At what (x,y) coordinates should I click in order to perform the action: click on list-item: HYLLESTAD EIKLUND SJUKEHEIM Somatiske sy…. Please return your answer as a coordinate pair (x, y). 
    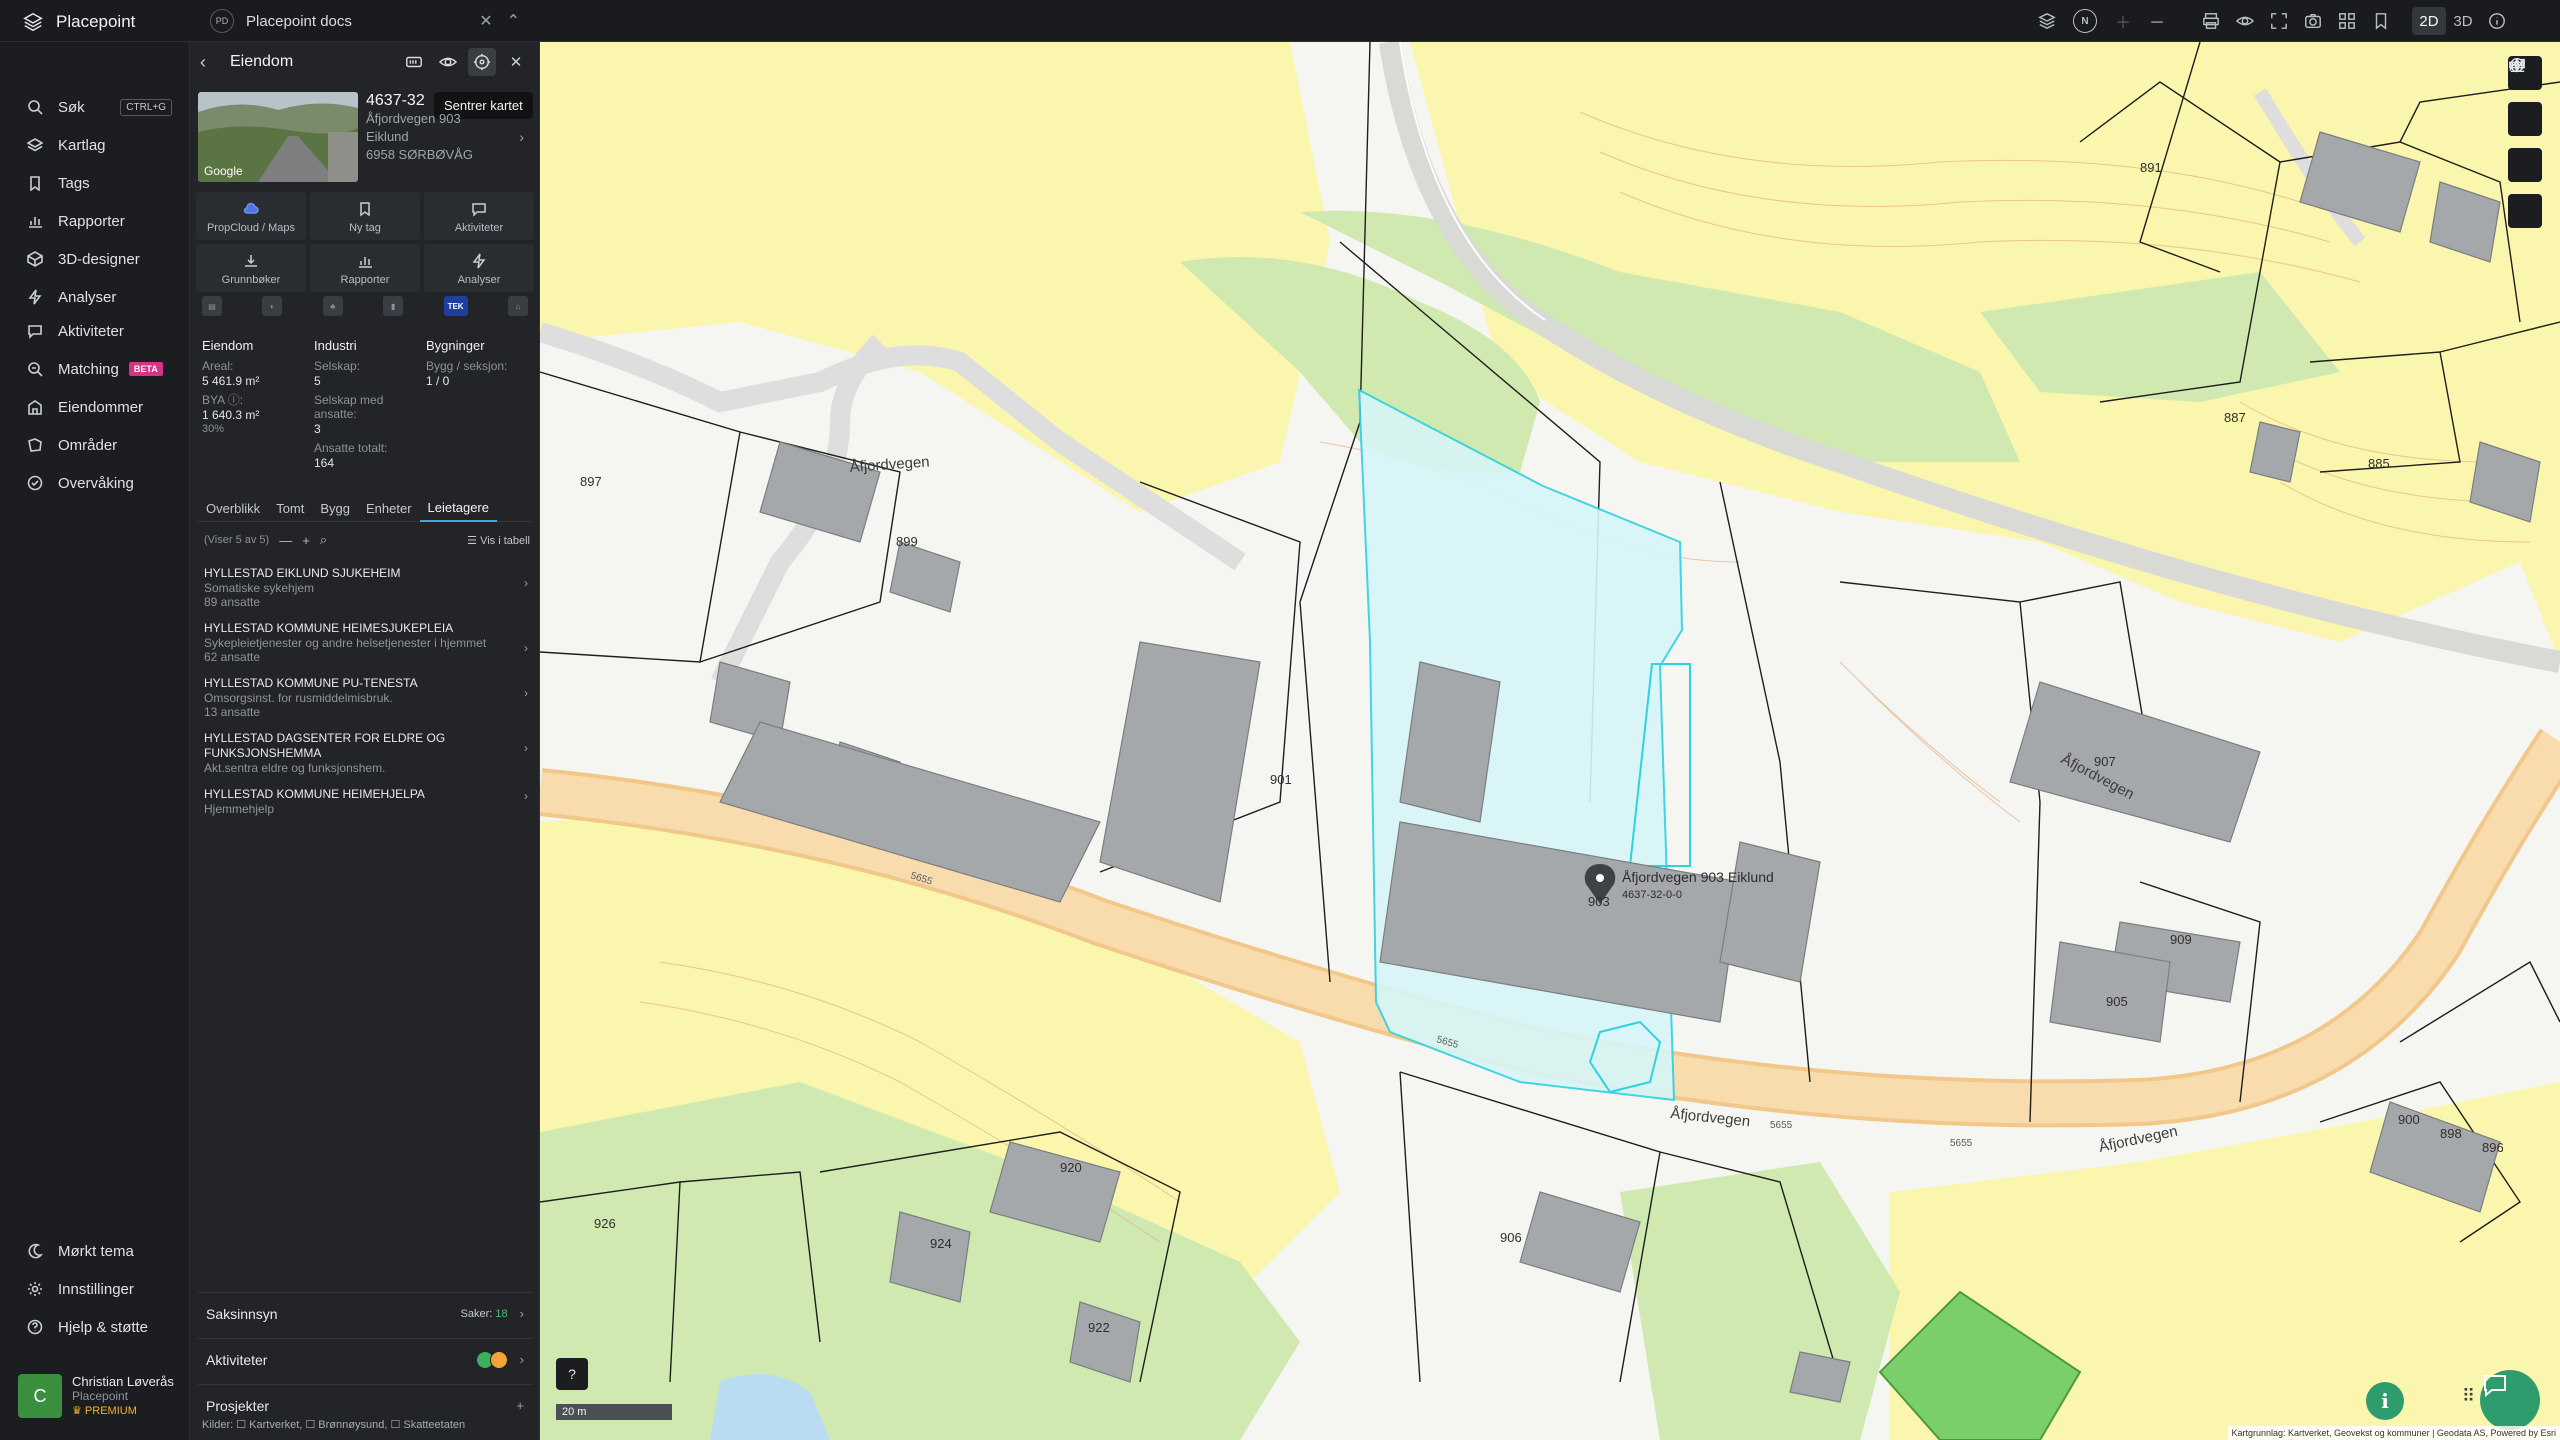
    Looking at the image, I should click on (368, 589).